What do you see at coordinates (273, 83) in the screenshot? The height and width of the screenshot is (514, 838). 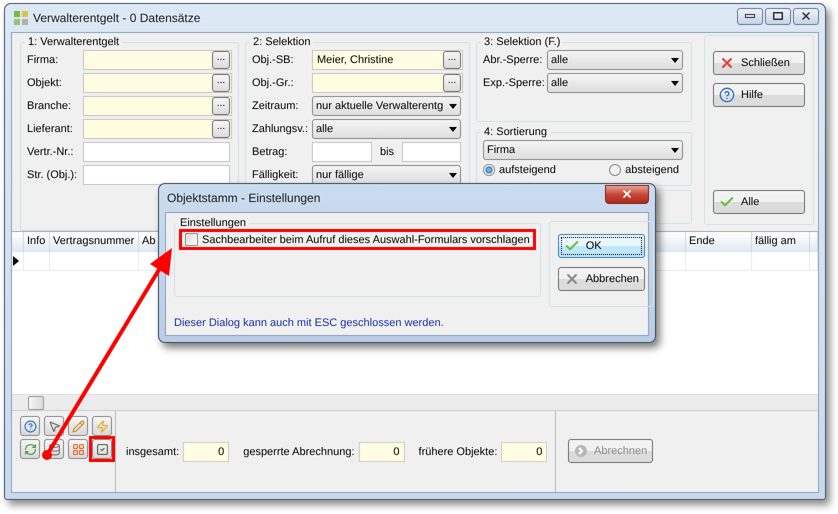 I see `field-label: Obj.-Gr.:` at bounding box center [273, 83].